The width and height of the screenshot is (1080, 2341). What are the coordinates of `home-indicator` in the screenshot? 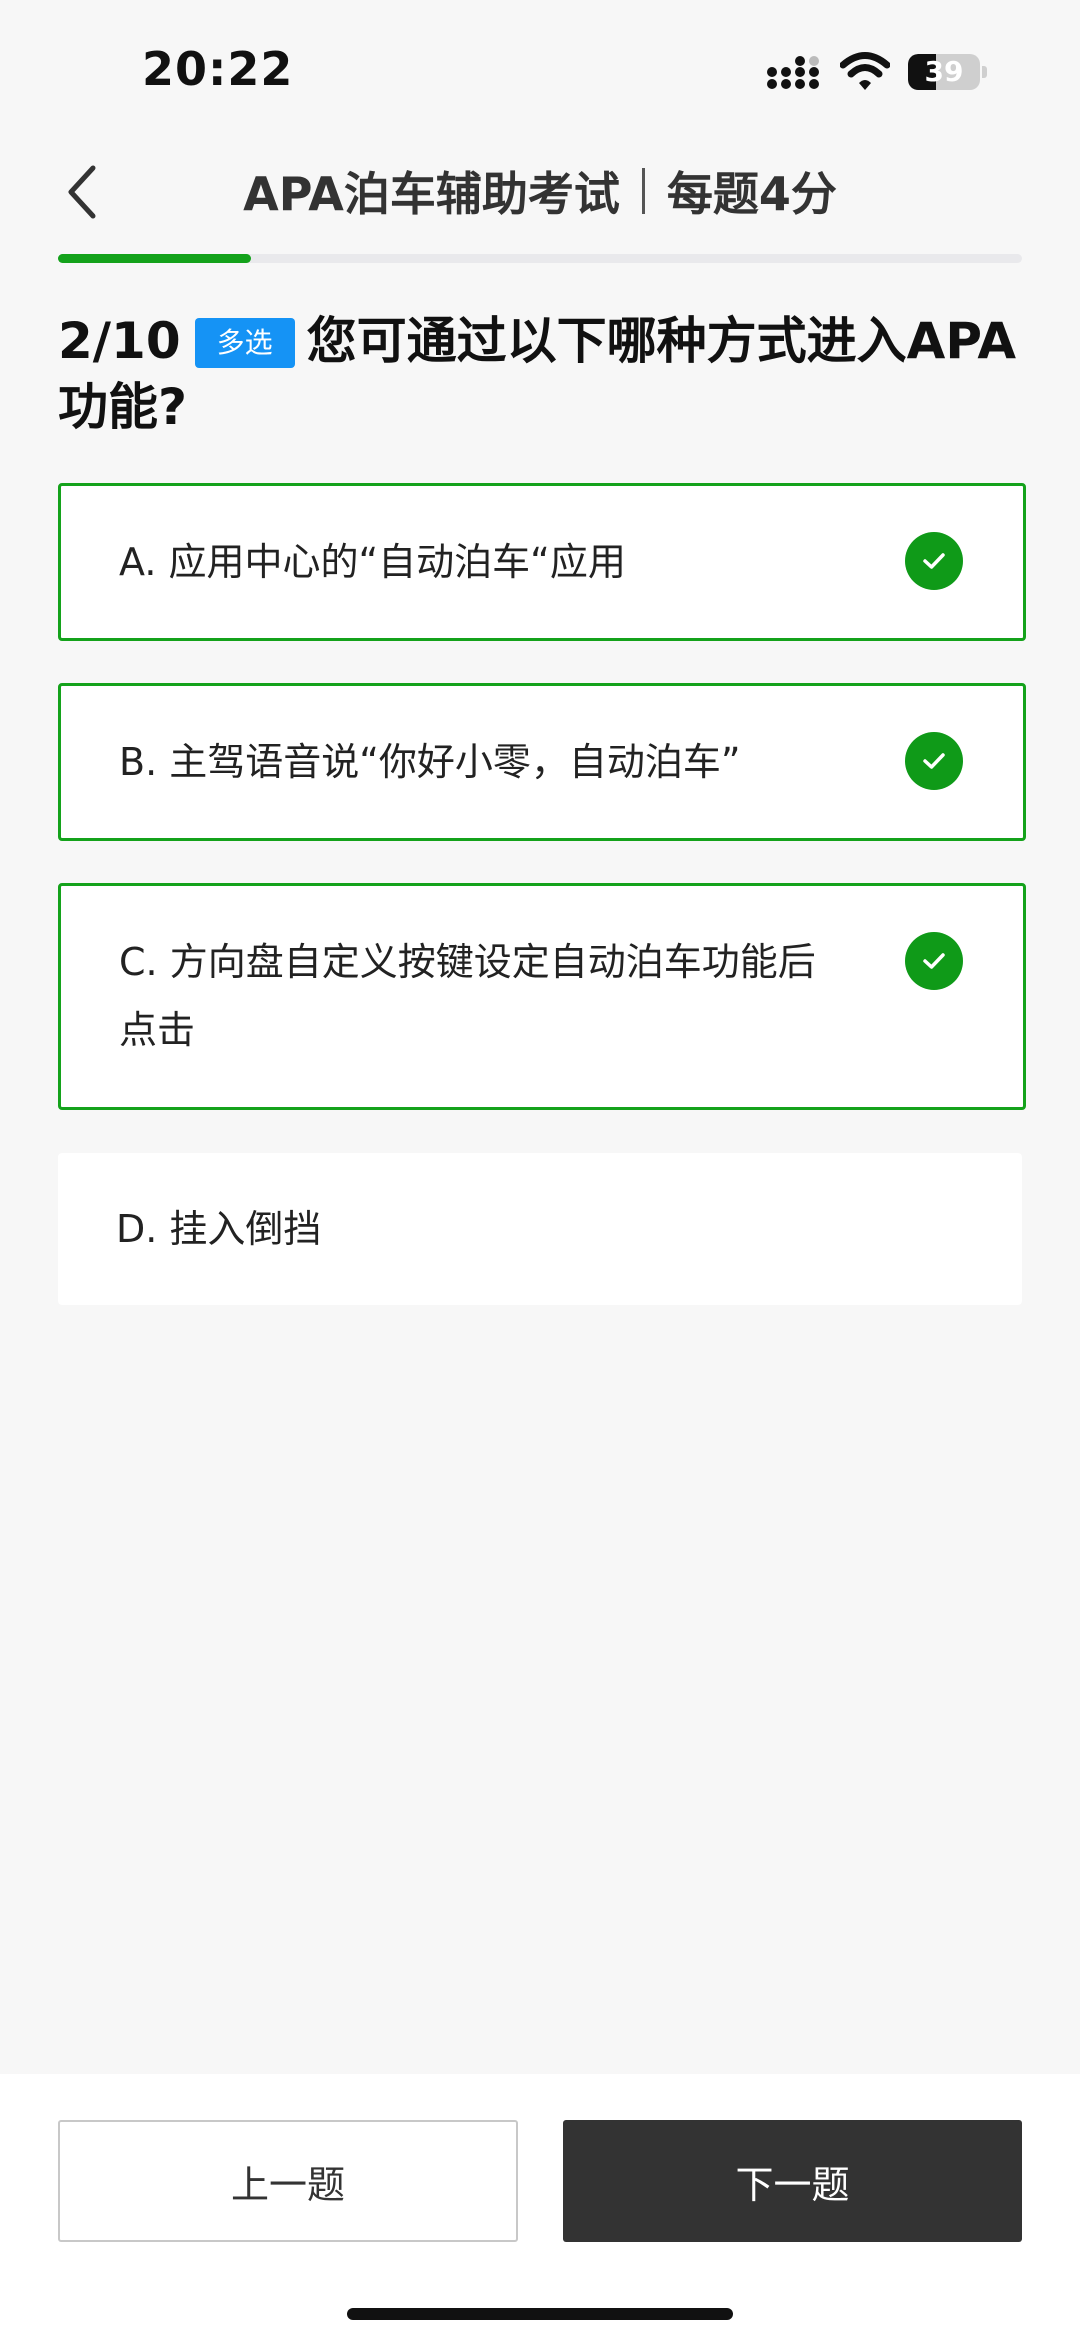 It's located at (540, 2314).